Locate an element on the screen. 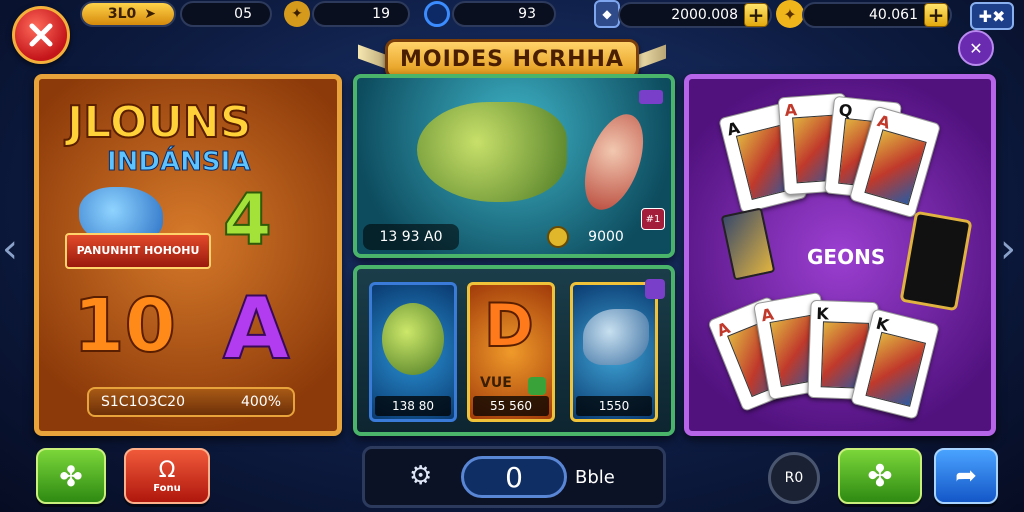 The image size is (1024, 512). slot-letter-d: D is located at coordinates (509, 326).